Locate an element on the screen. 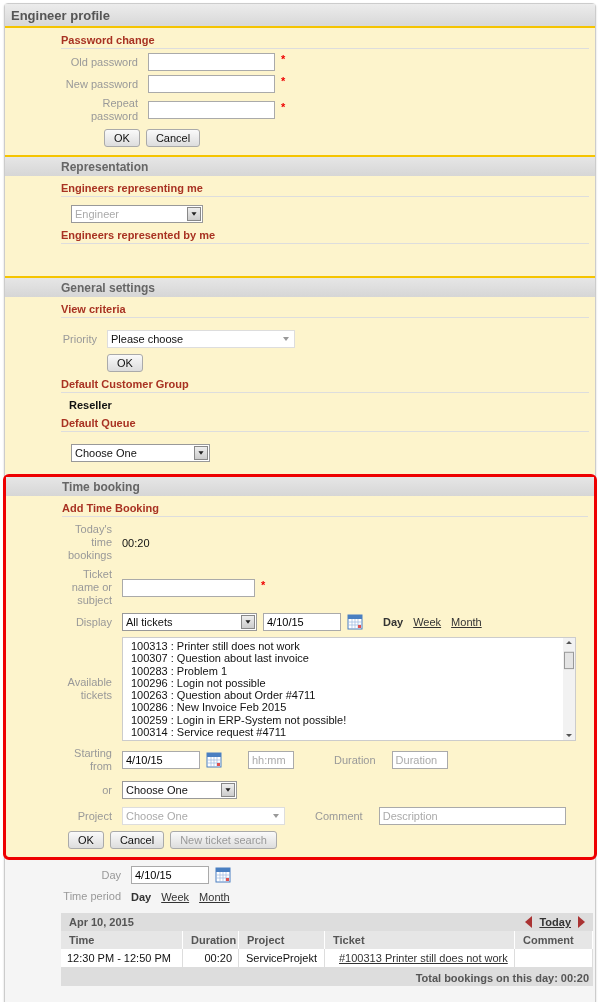  section-title: Representation is located at coordinates (300, 166).